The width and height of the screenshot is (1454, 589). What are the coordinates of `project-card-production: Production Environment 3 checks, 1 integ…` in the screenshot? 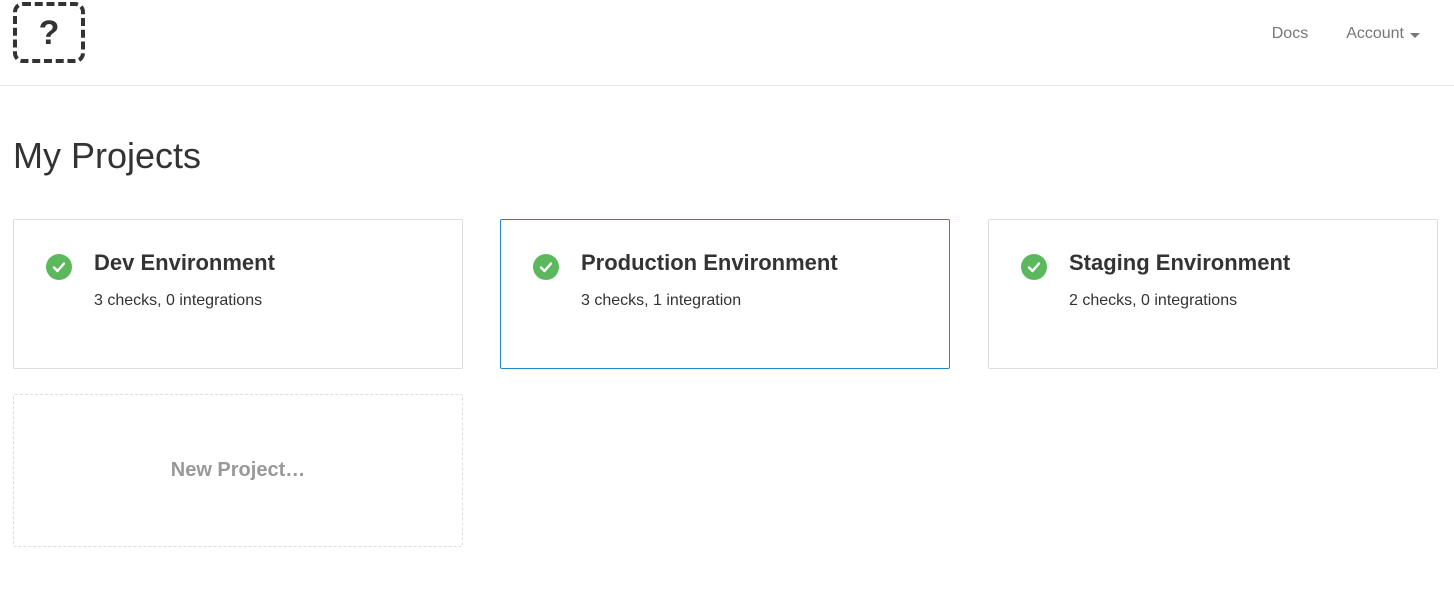 It's located at (725, 294).